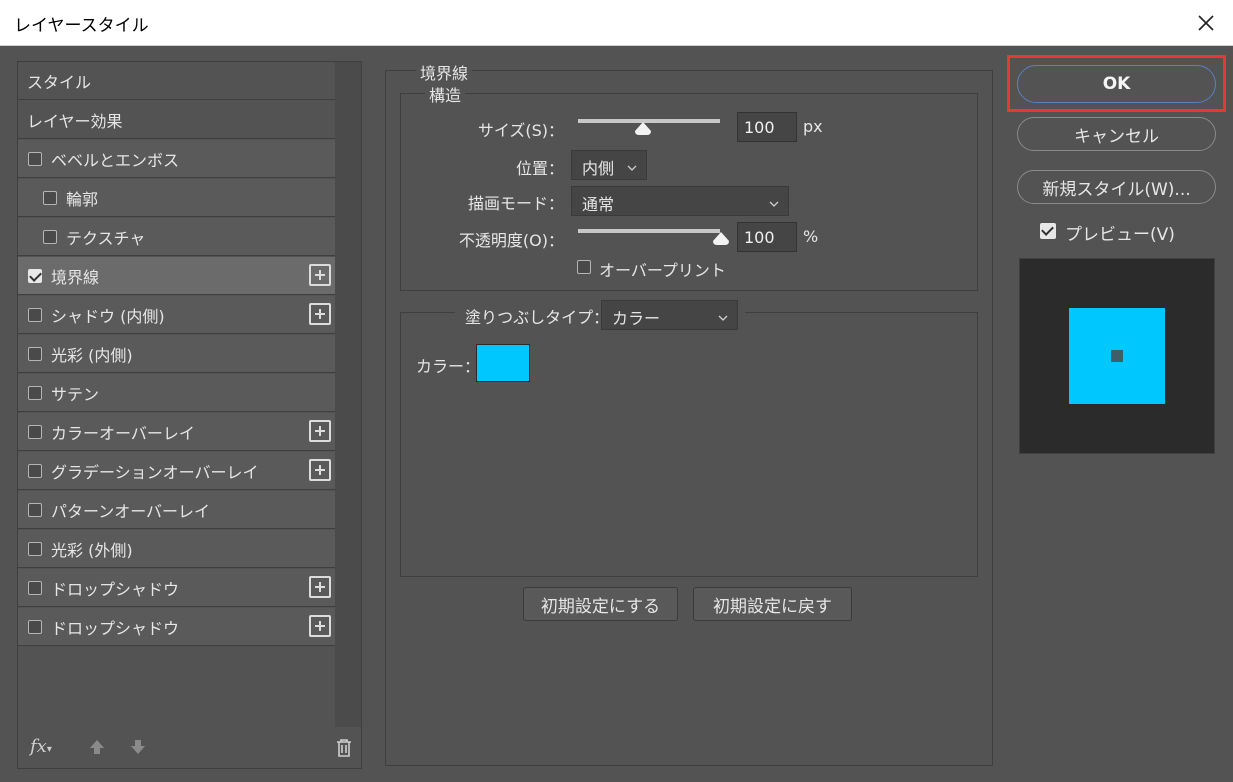  What do you see at coordinates (81, 26) in the screenshot?
I see `window-title: レイヤースタイル` at bounding box center [81, 26].